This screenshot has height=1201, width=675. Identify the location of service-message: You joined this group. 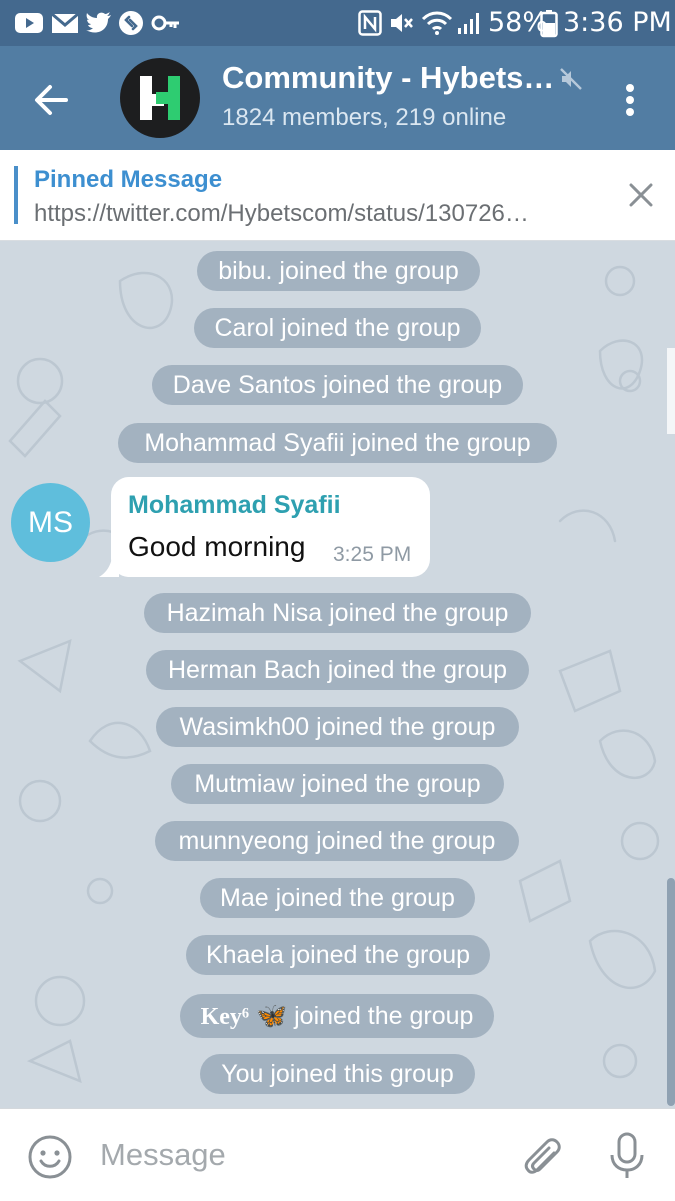
(337, 1074).